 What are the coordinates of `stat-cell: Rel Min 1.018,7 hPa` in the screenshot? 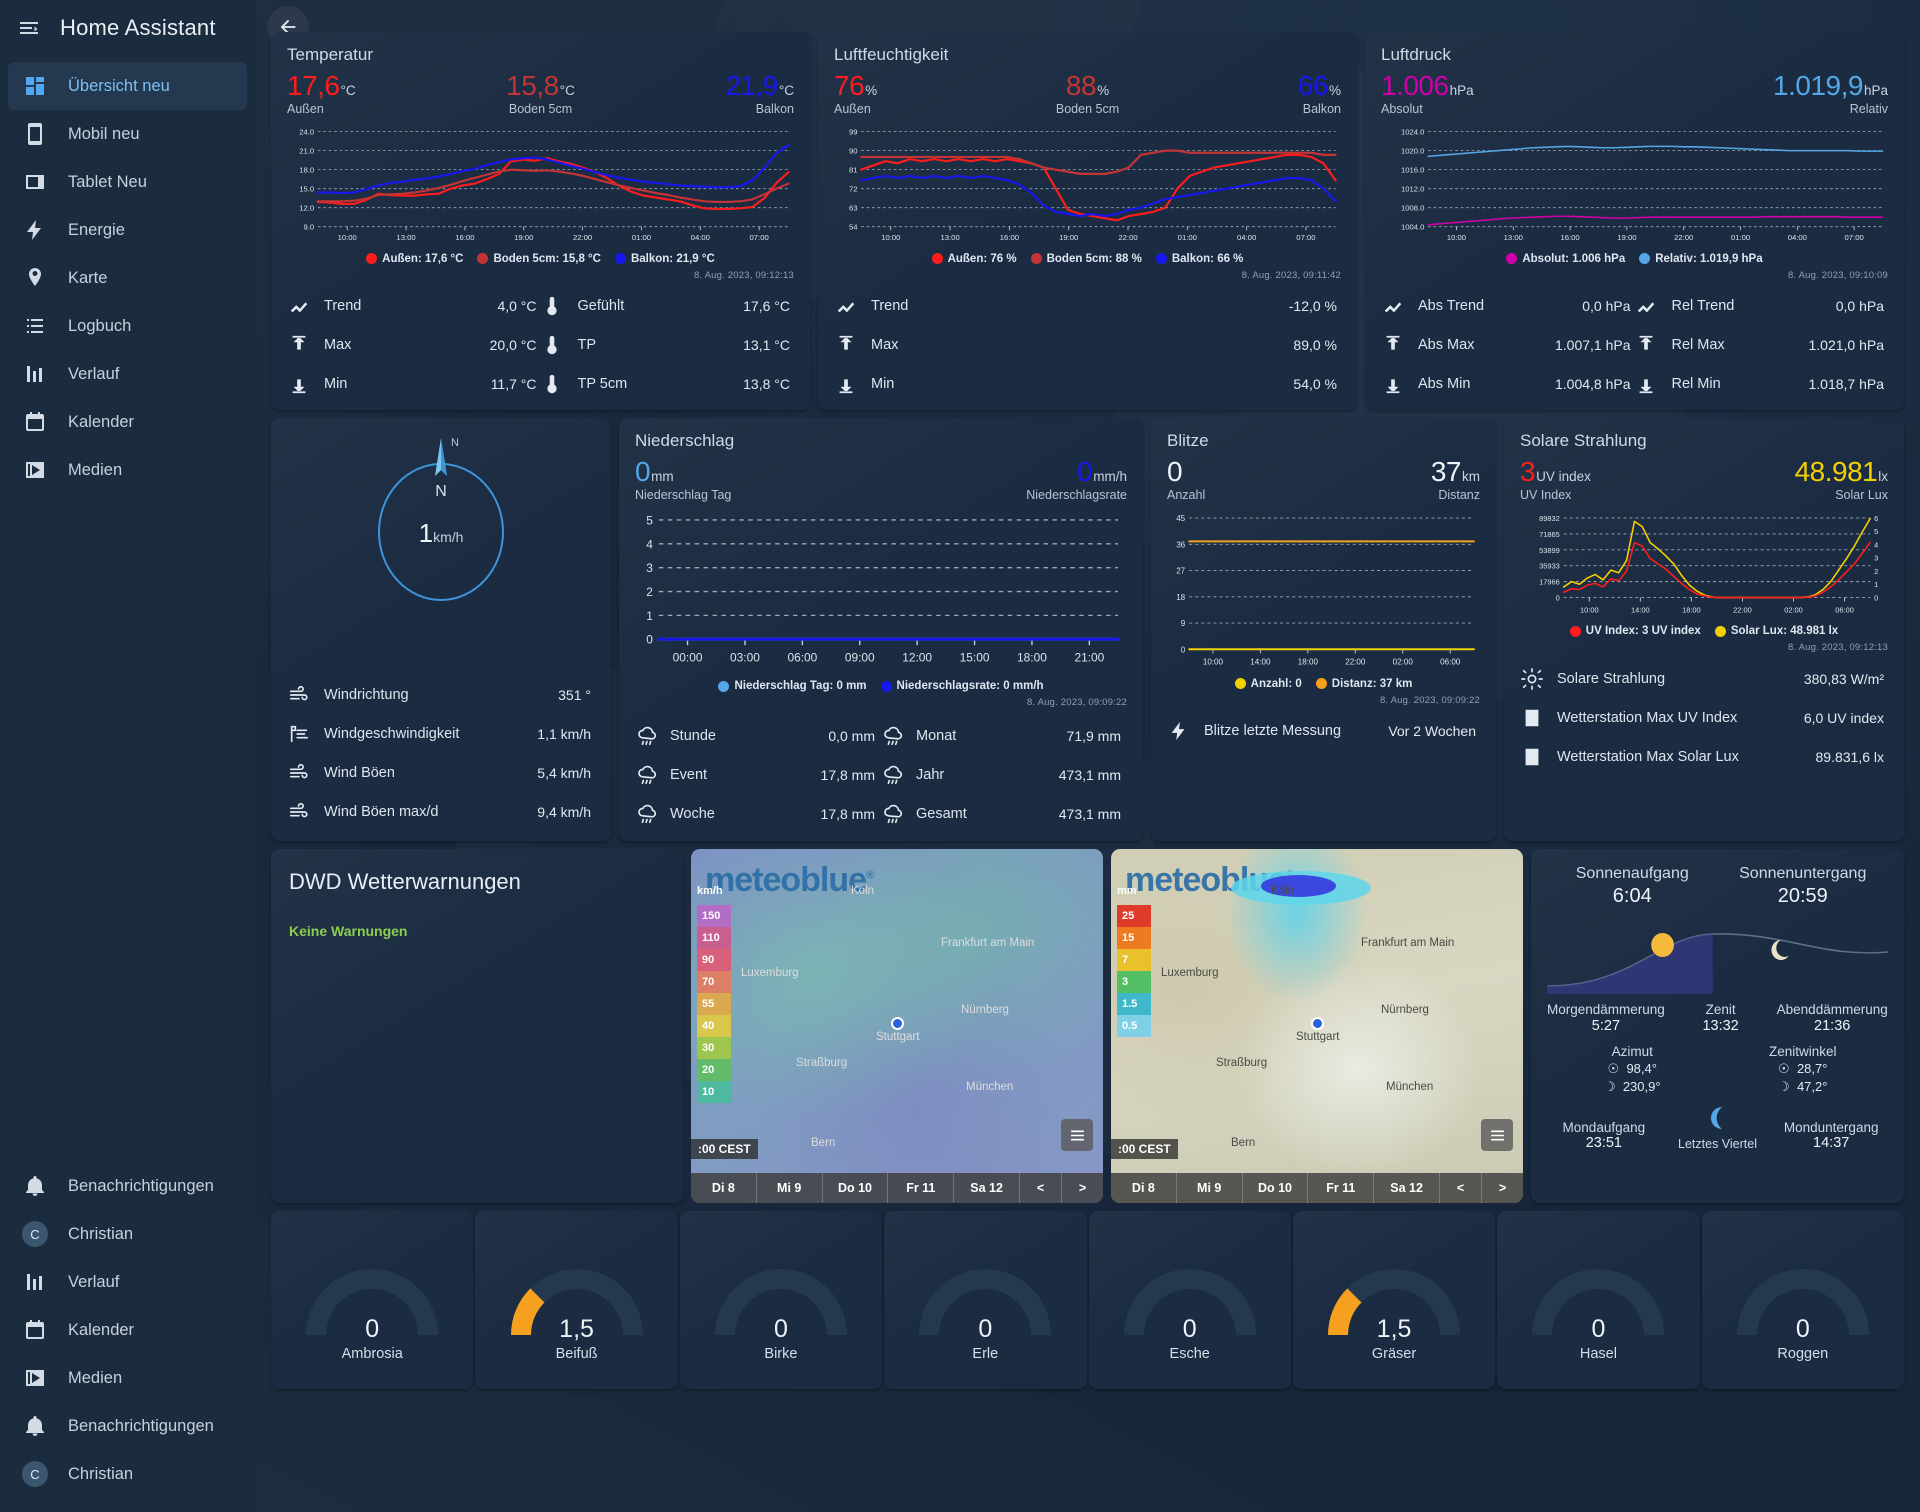 It's located at (1762, 384).